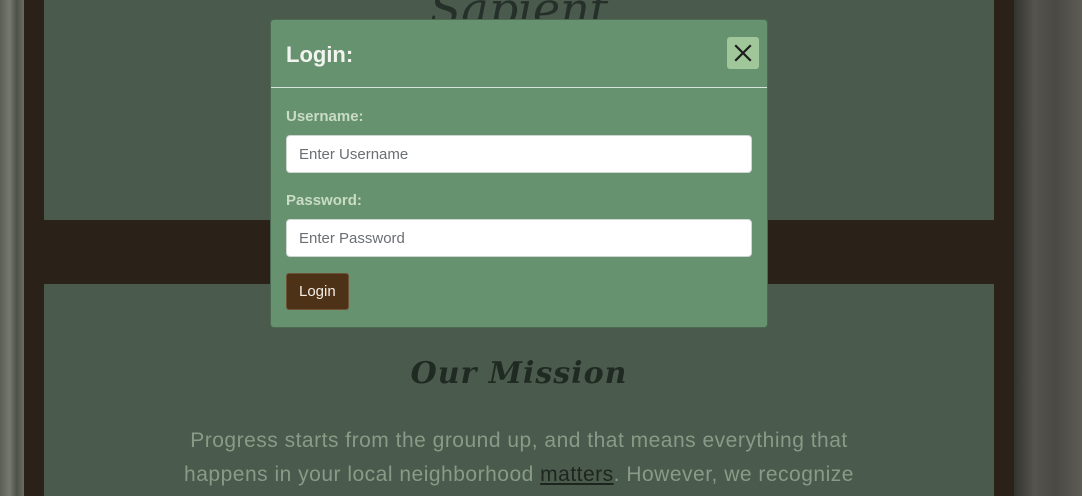  What do you see at coordinates (320, 54) in the screenshot?
I see `modal-title: Login:` at bounding box center [320, 54].